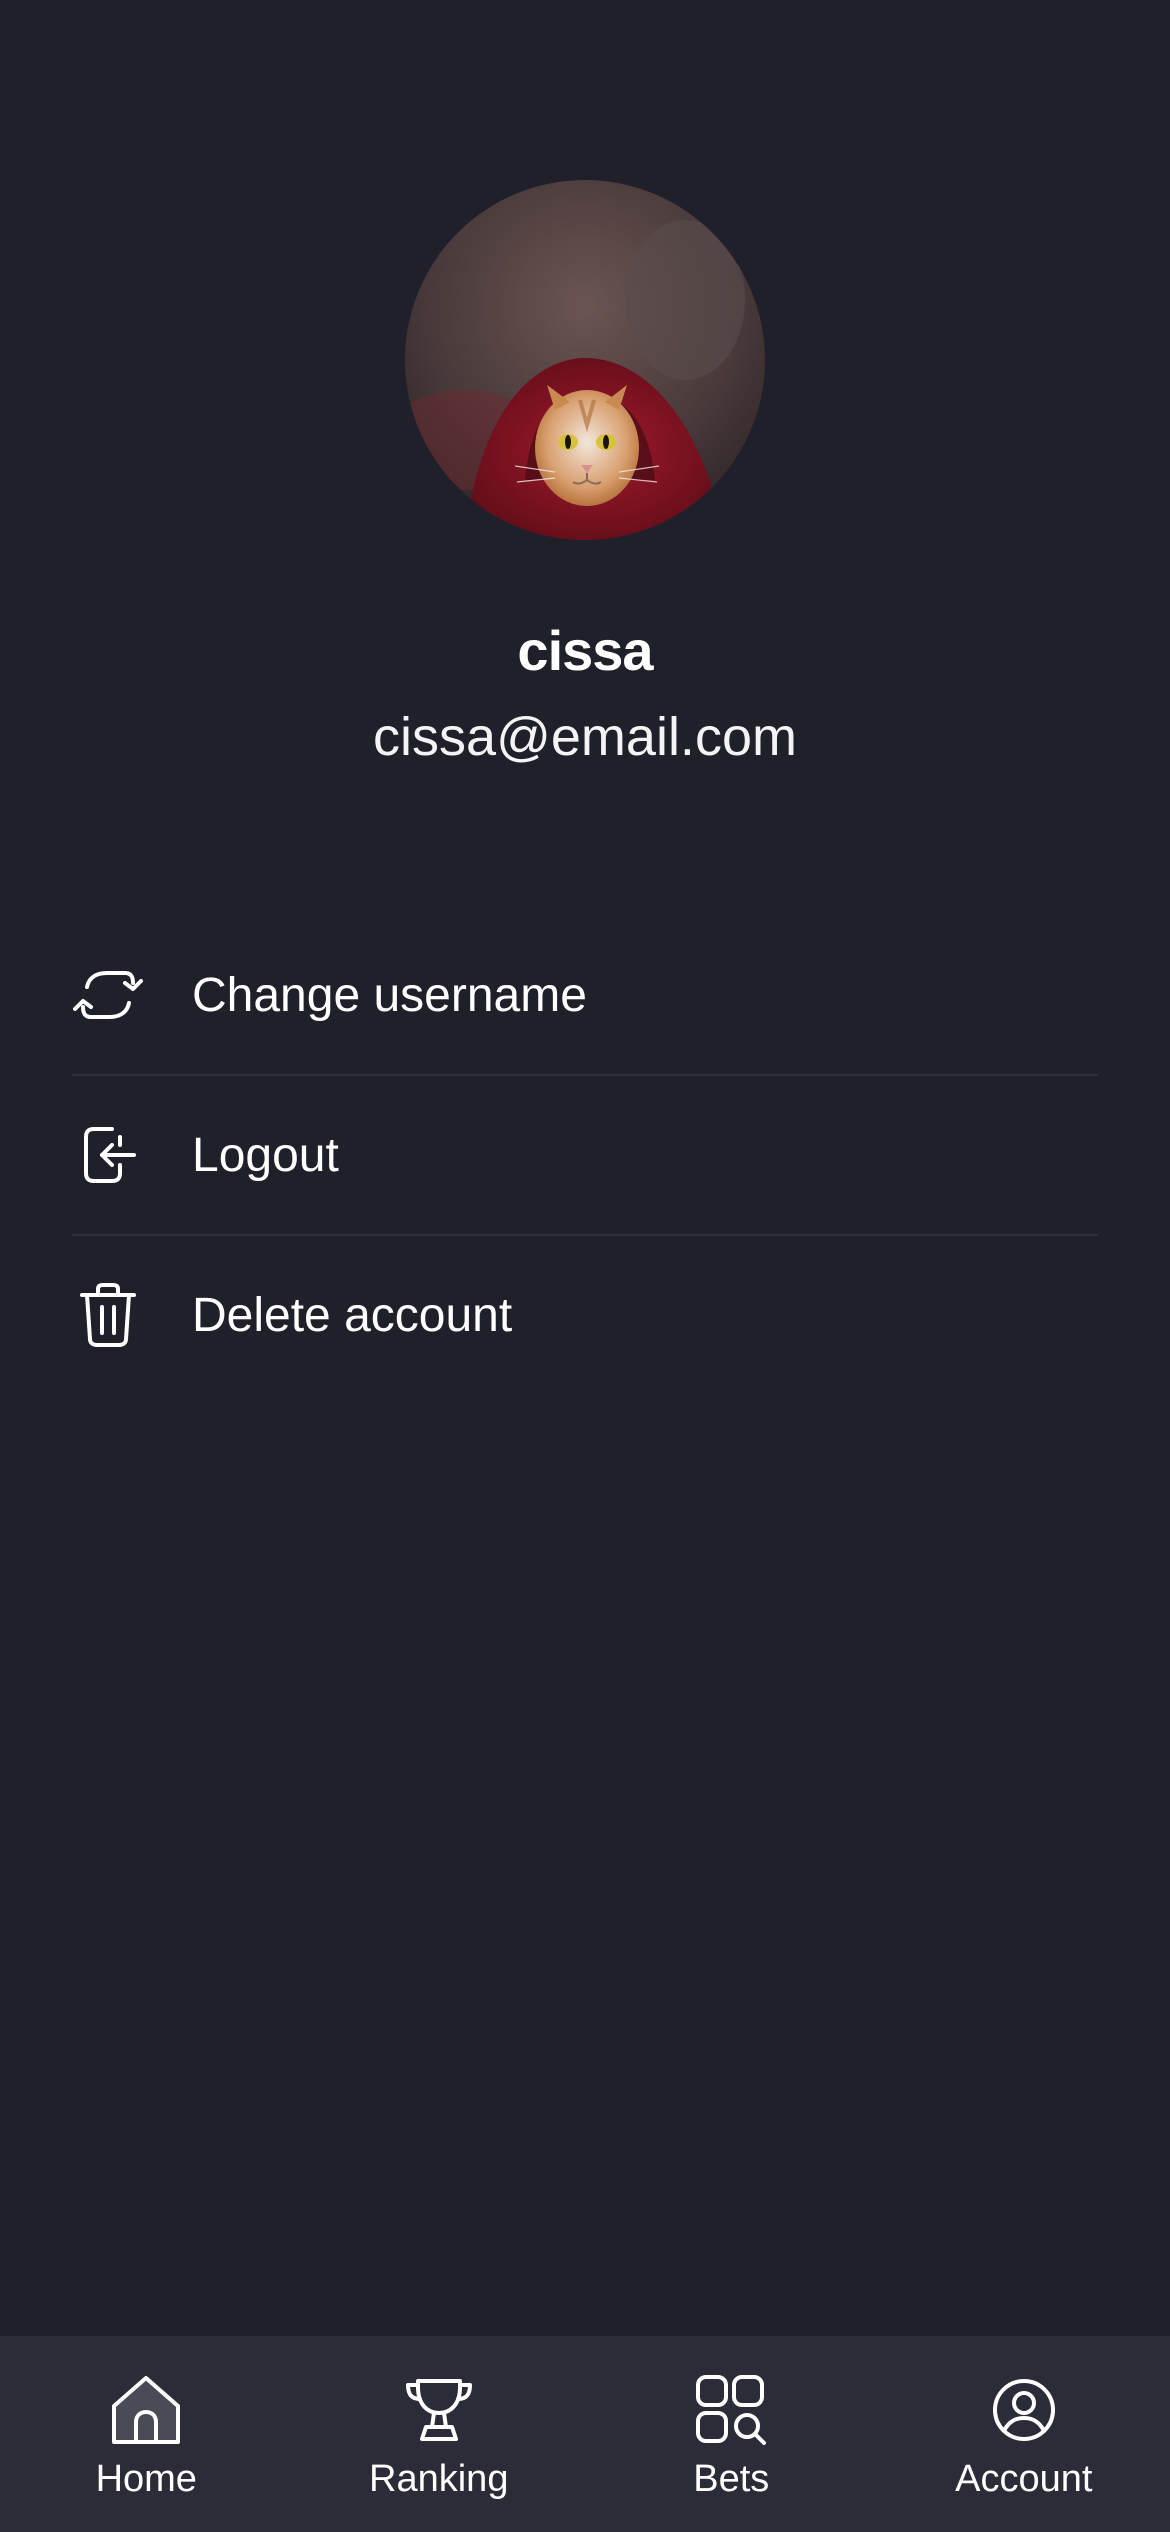 The width and height of the screenshot is (1170, 2532). I want to click on delete-account-label: Delete account, so click(352, 1315).